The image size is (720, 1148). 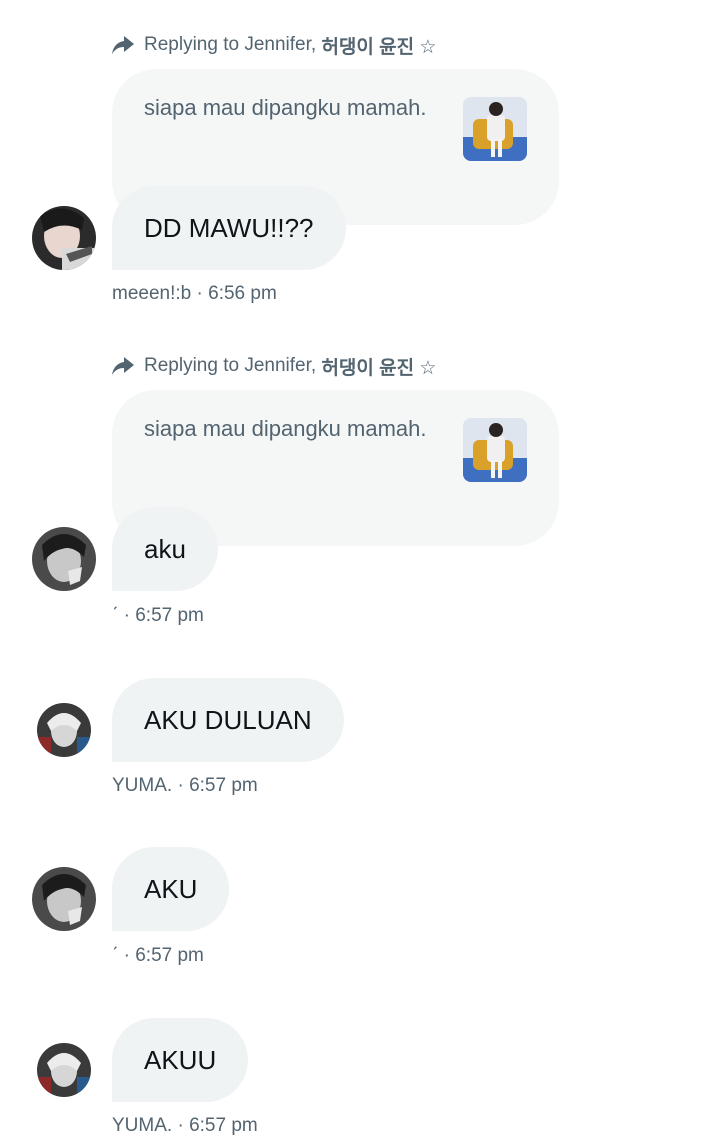 I want to click on sender-name: meeen!:b, so click(x=152, y=293).